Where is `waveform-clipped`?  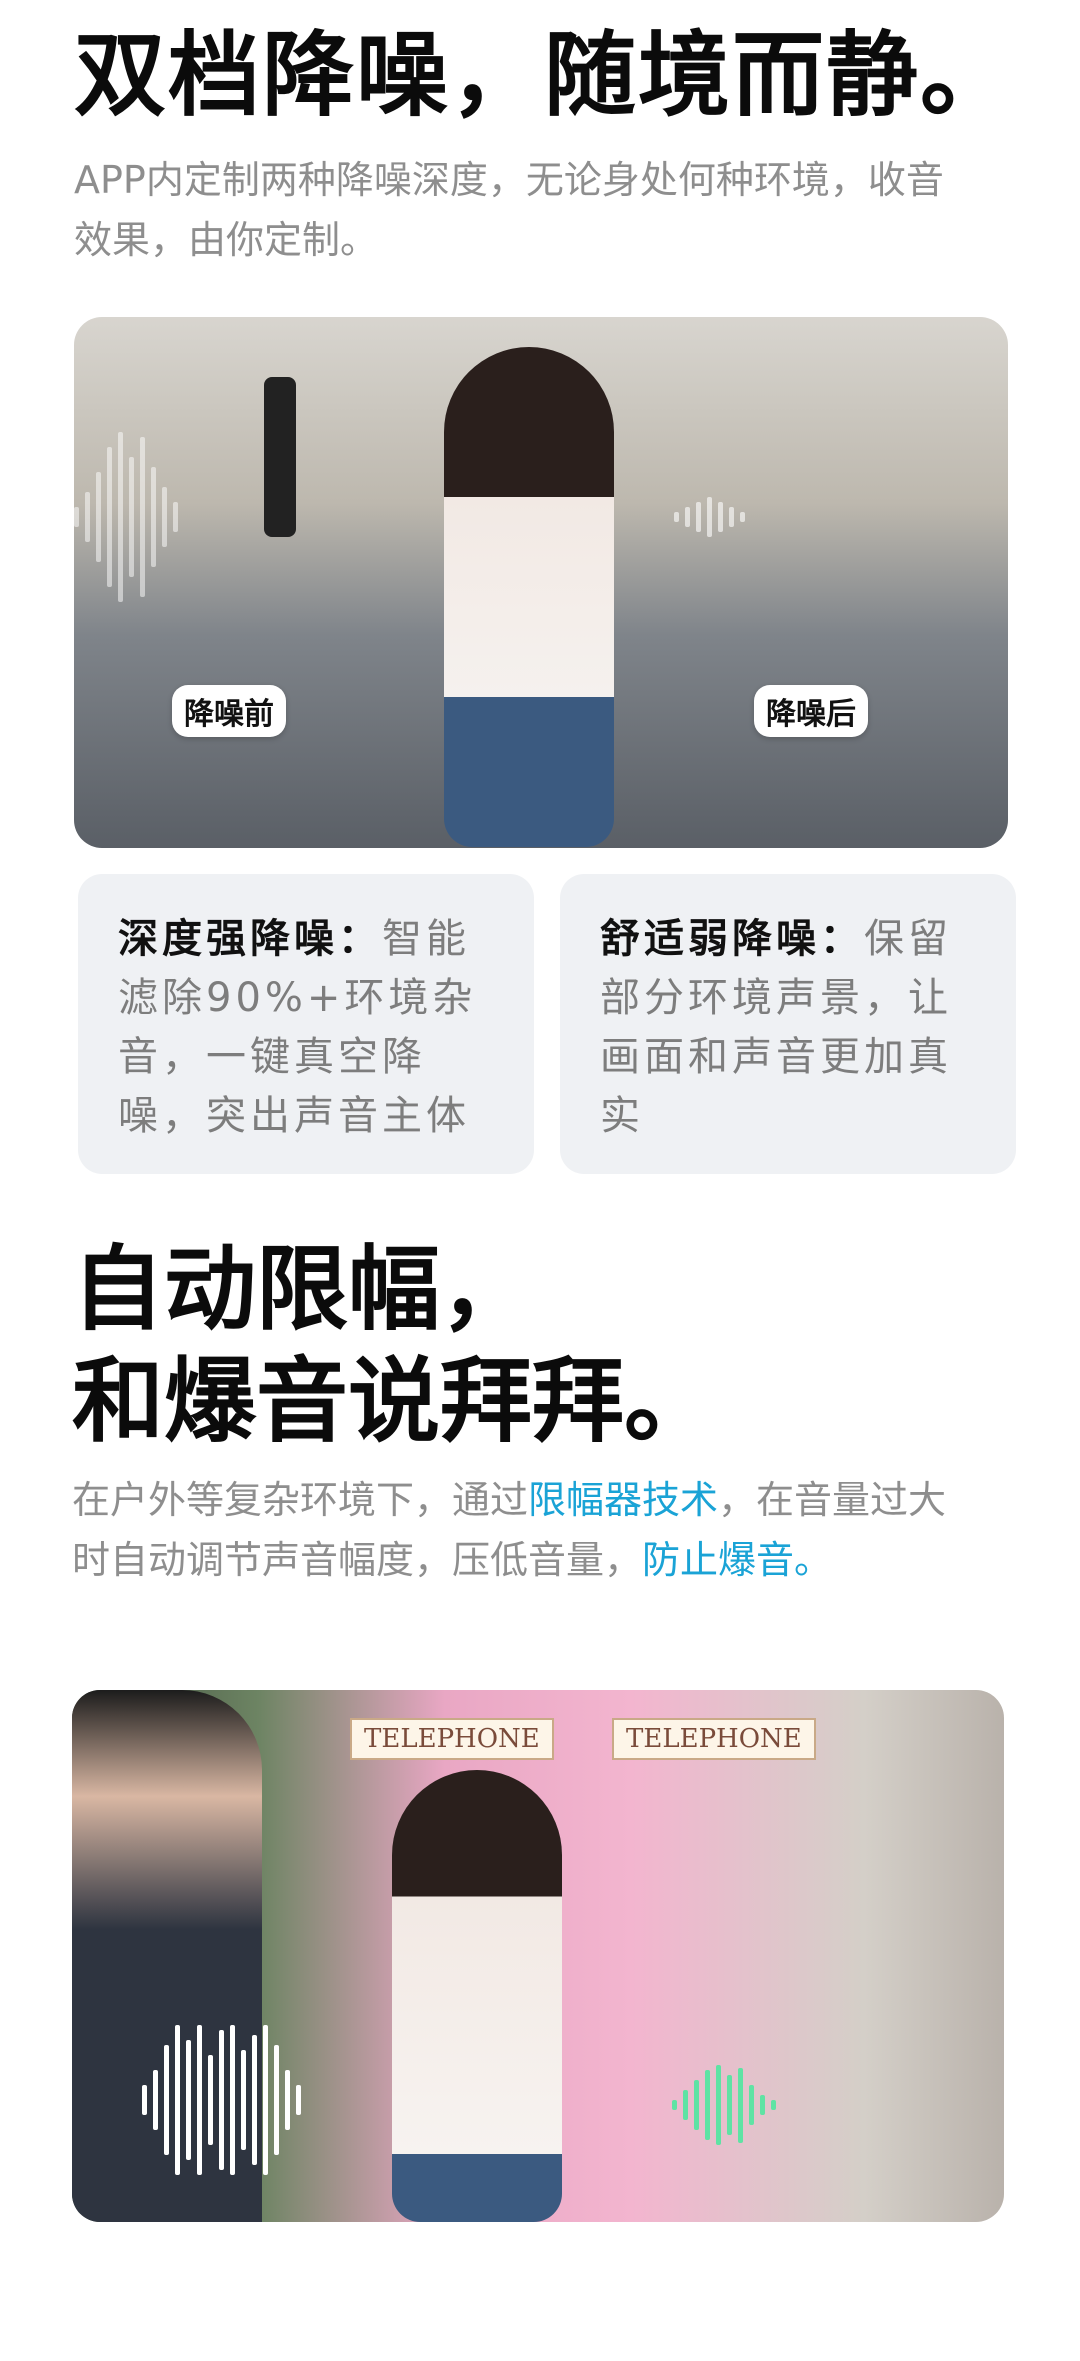
waveform-clipped is located at coordinates (221, 2100).